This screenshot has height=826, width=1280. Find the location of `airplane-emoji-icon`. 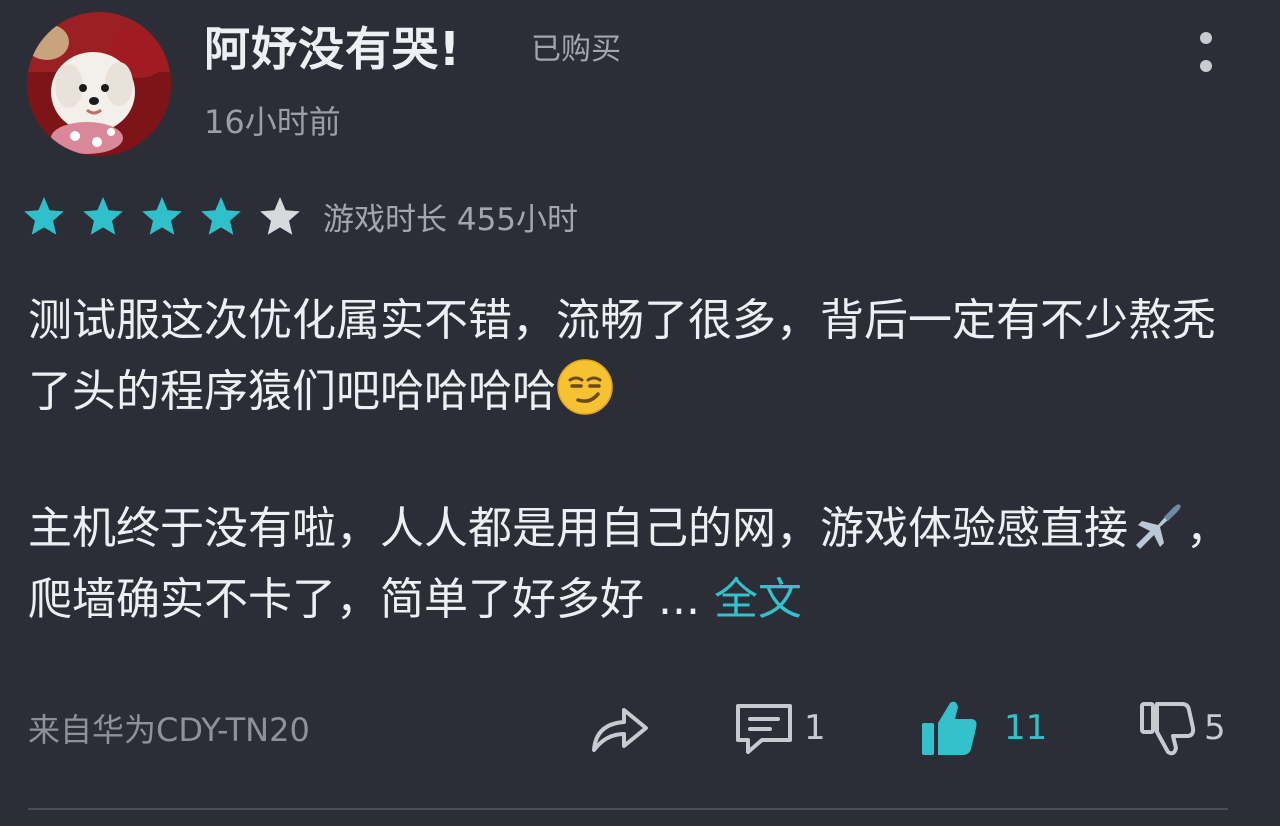

airplane-emoji-icon is located at coordinates (1157, 524).